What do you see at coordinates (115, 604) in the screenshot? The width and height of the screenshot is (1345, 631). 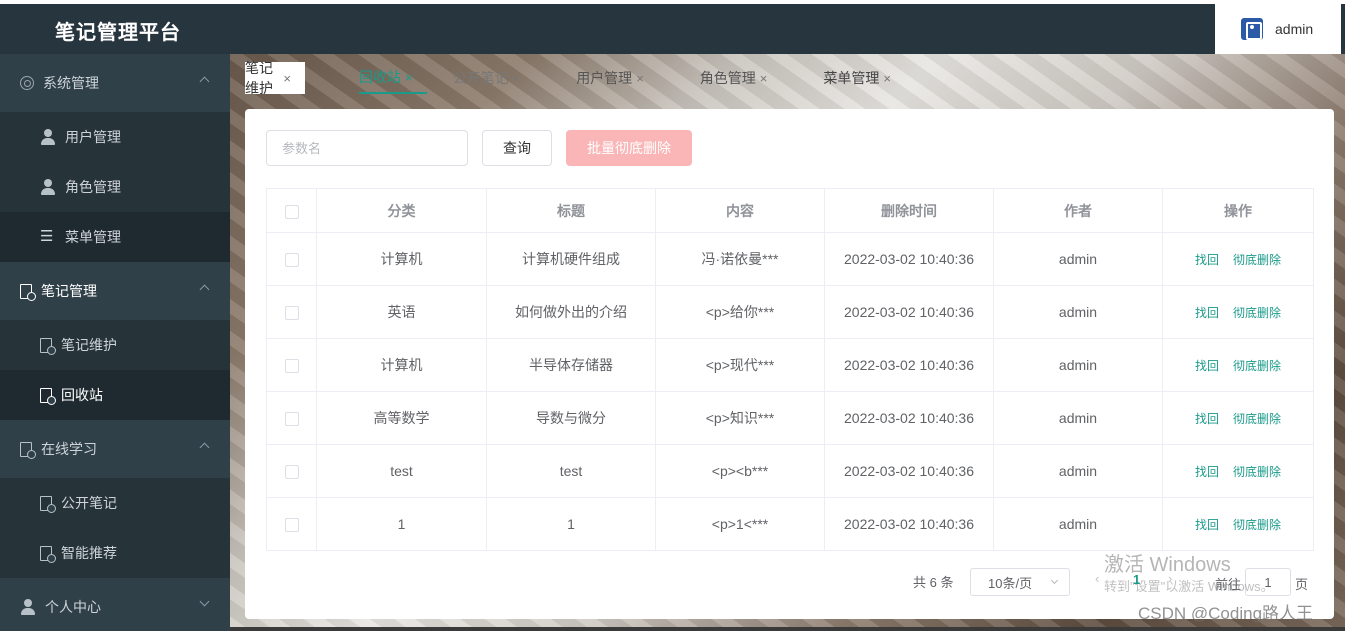 I see `menu-group-personal: 个人中心` at bounding box center [115, 604].